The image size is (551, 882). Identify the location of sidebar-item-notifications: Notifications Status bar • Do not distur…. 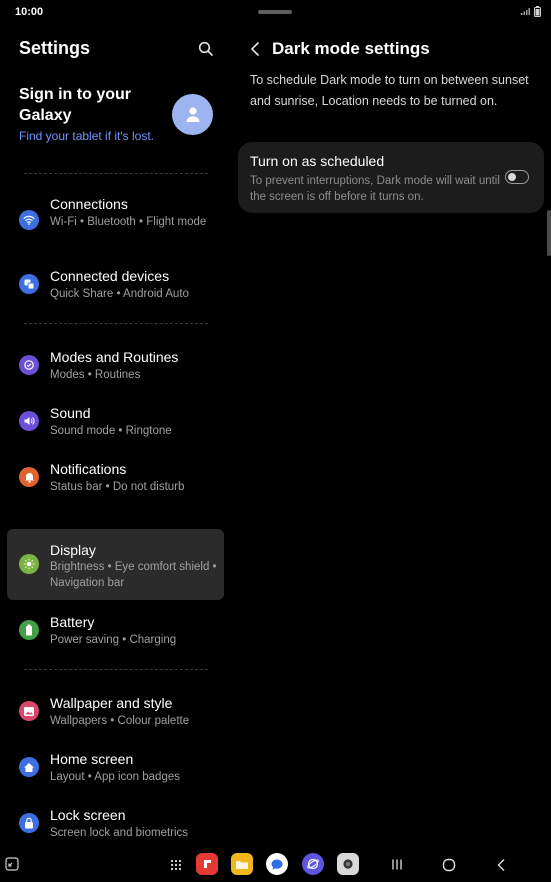
(115, 478).